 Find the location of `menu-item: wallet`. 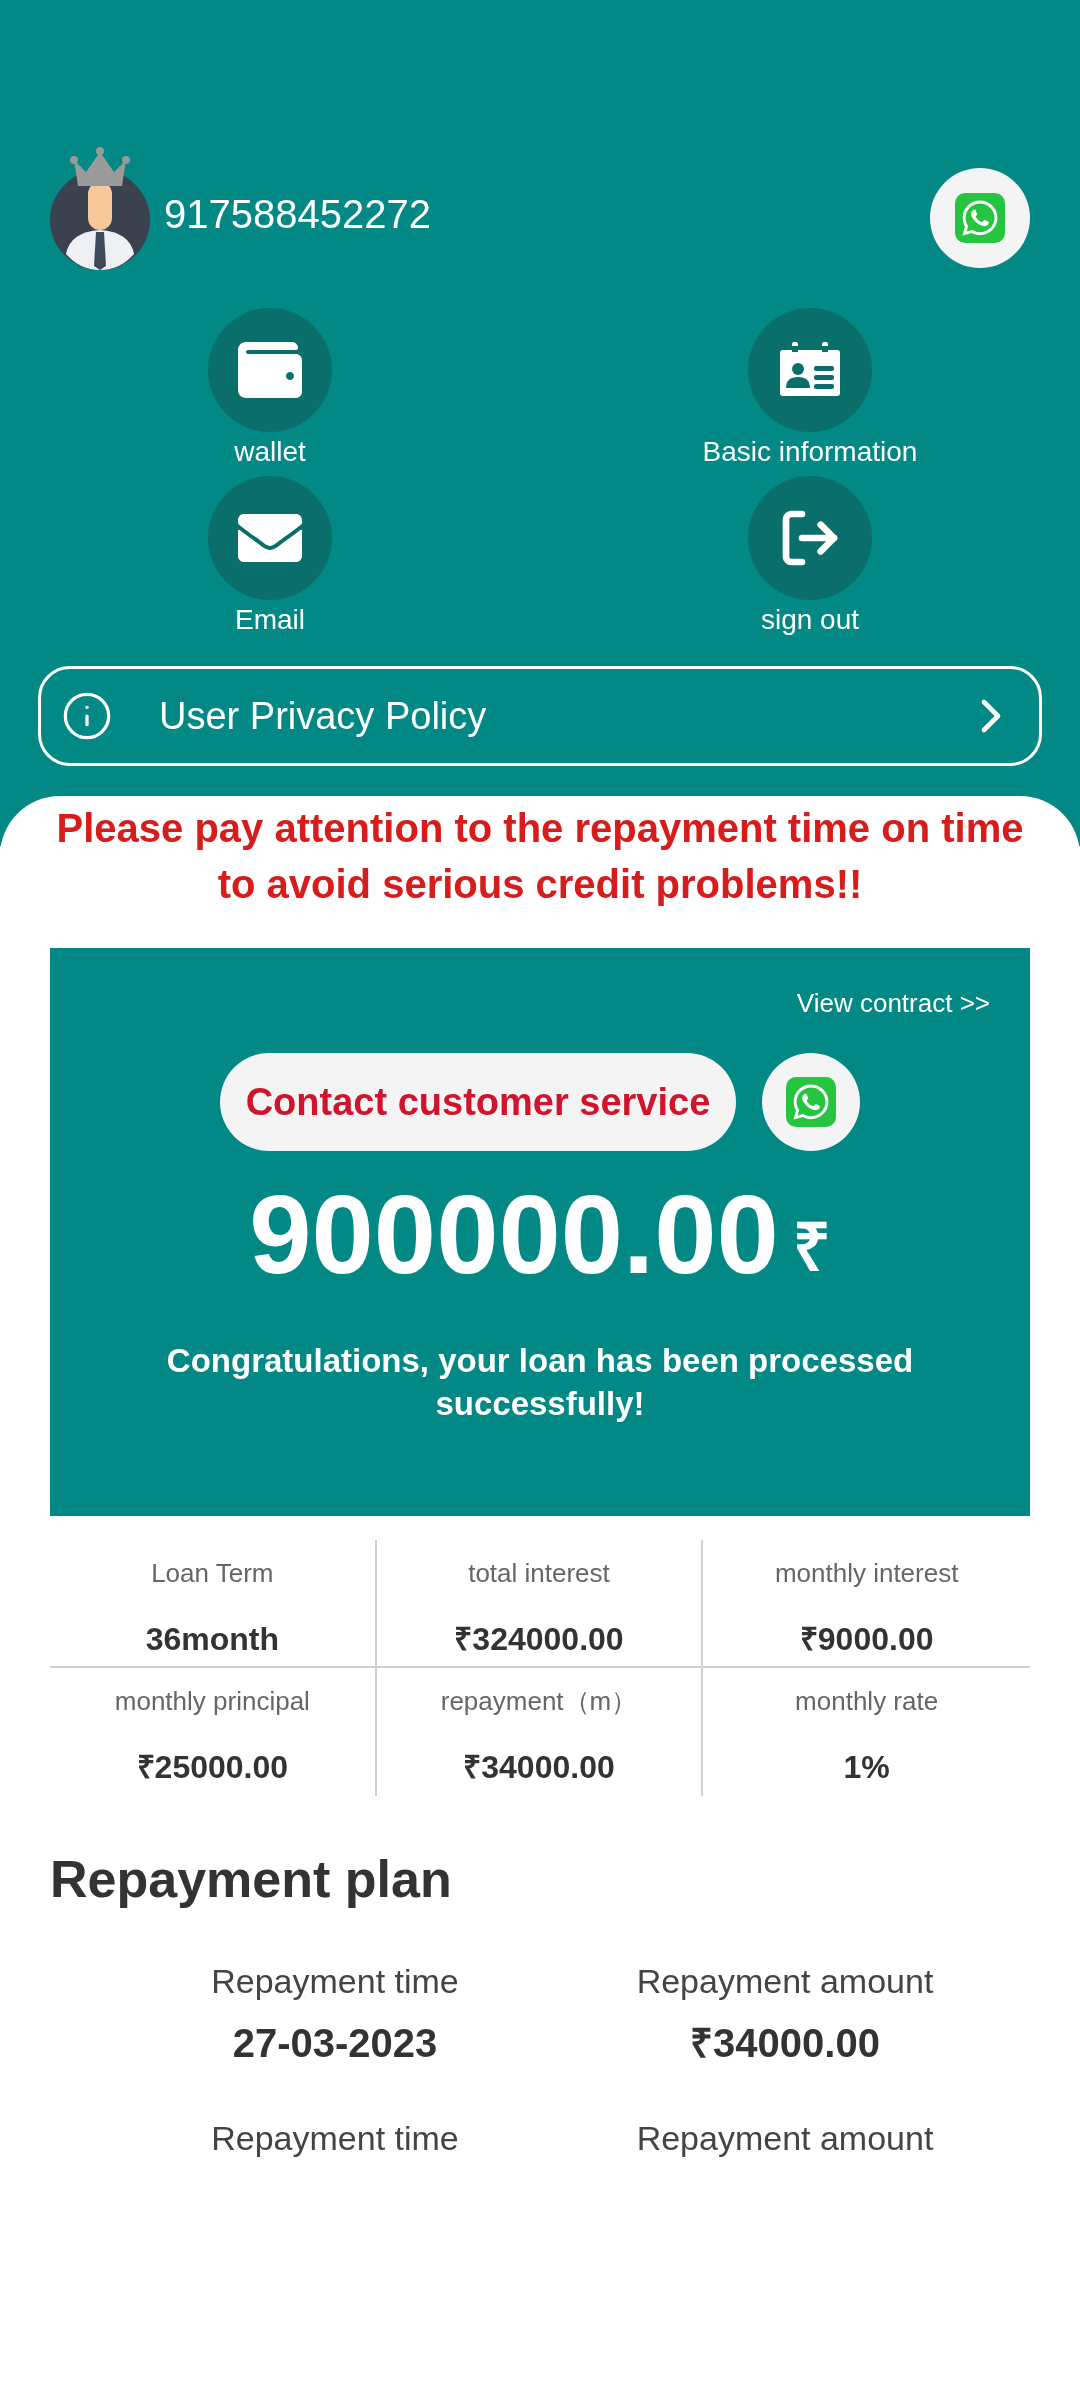

menu-item: wallet is located at coordinates (270, 390).